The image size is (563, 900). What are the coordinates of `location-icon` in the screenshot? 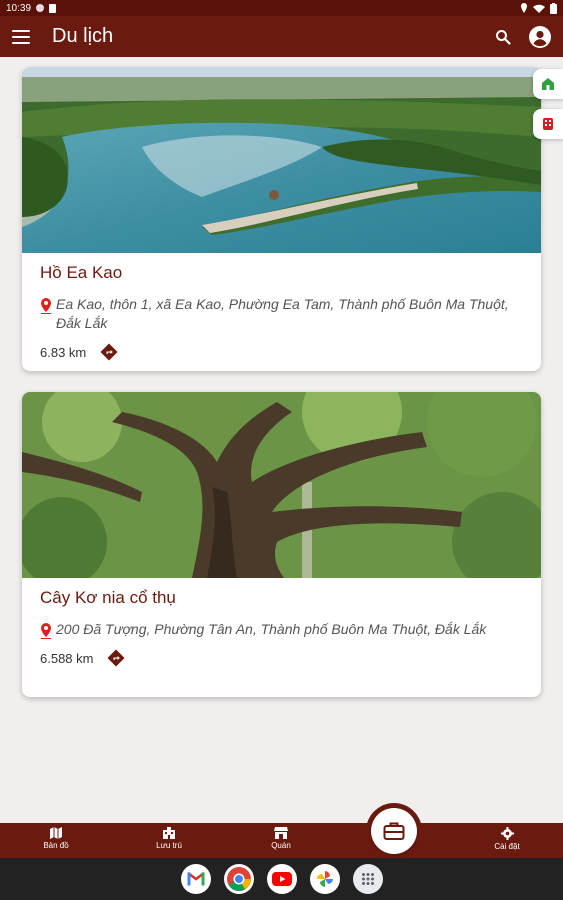 It's located at (524, 8).